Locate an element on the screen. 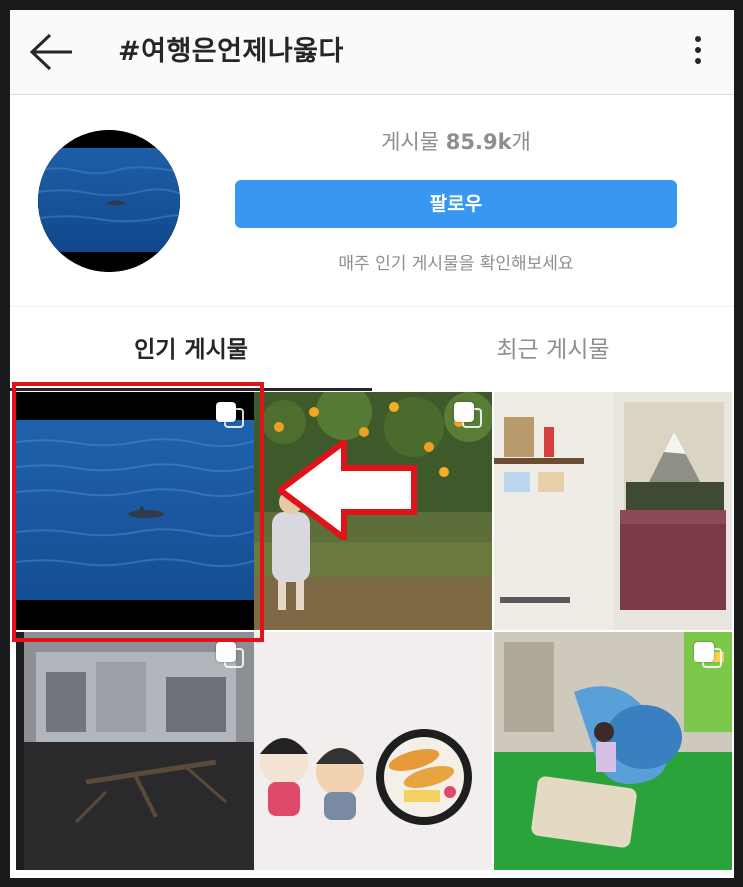  follow-button: 팔로우 is located at coordinates (456, 204).